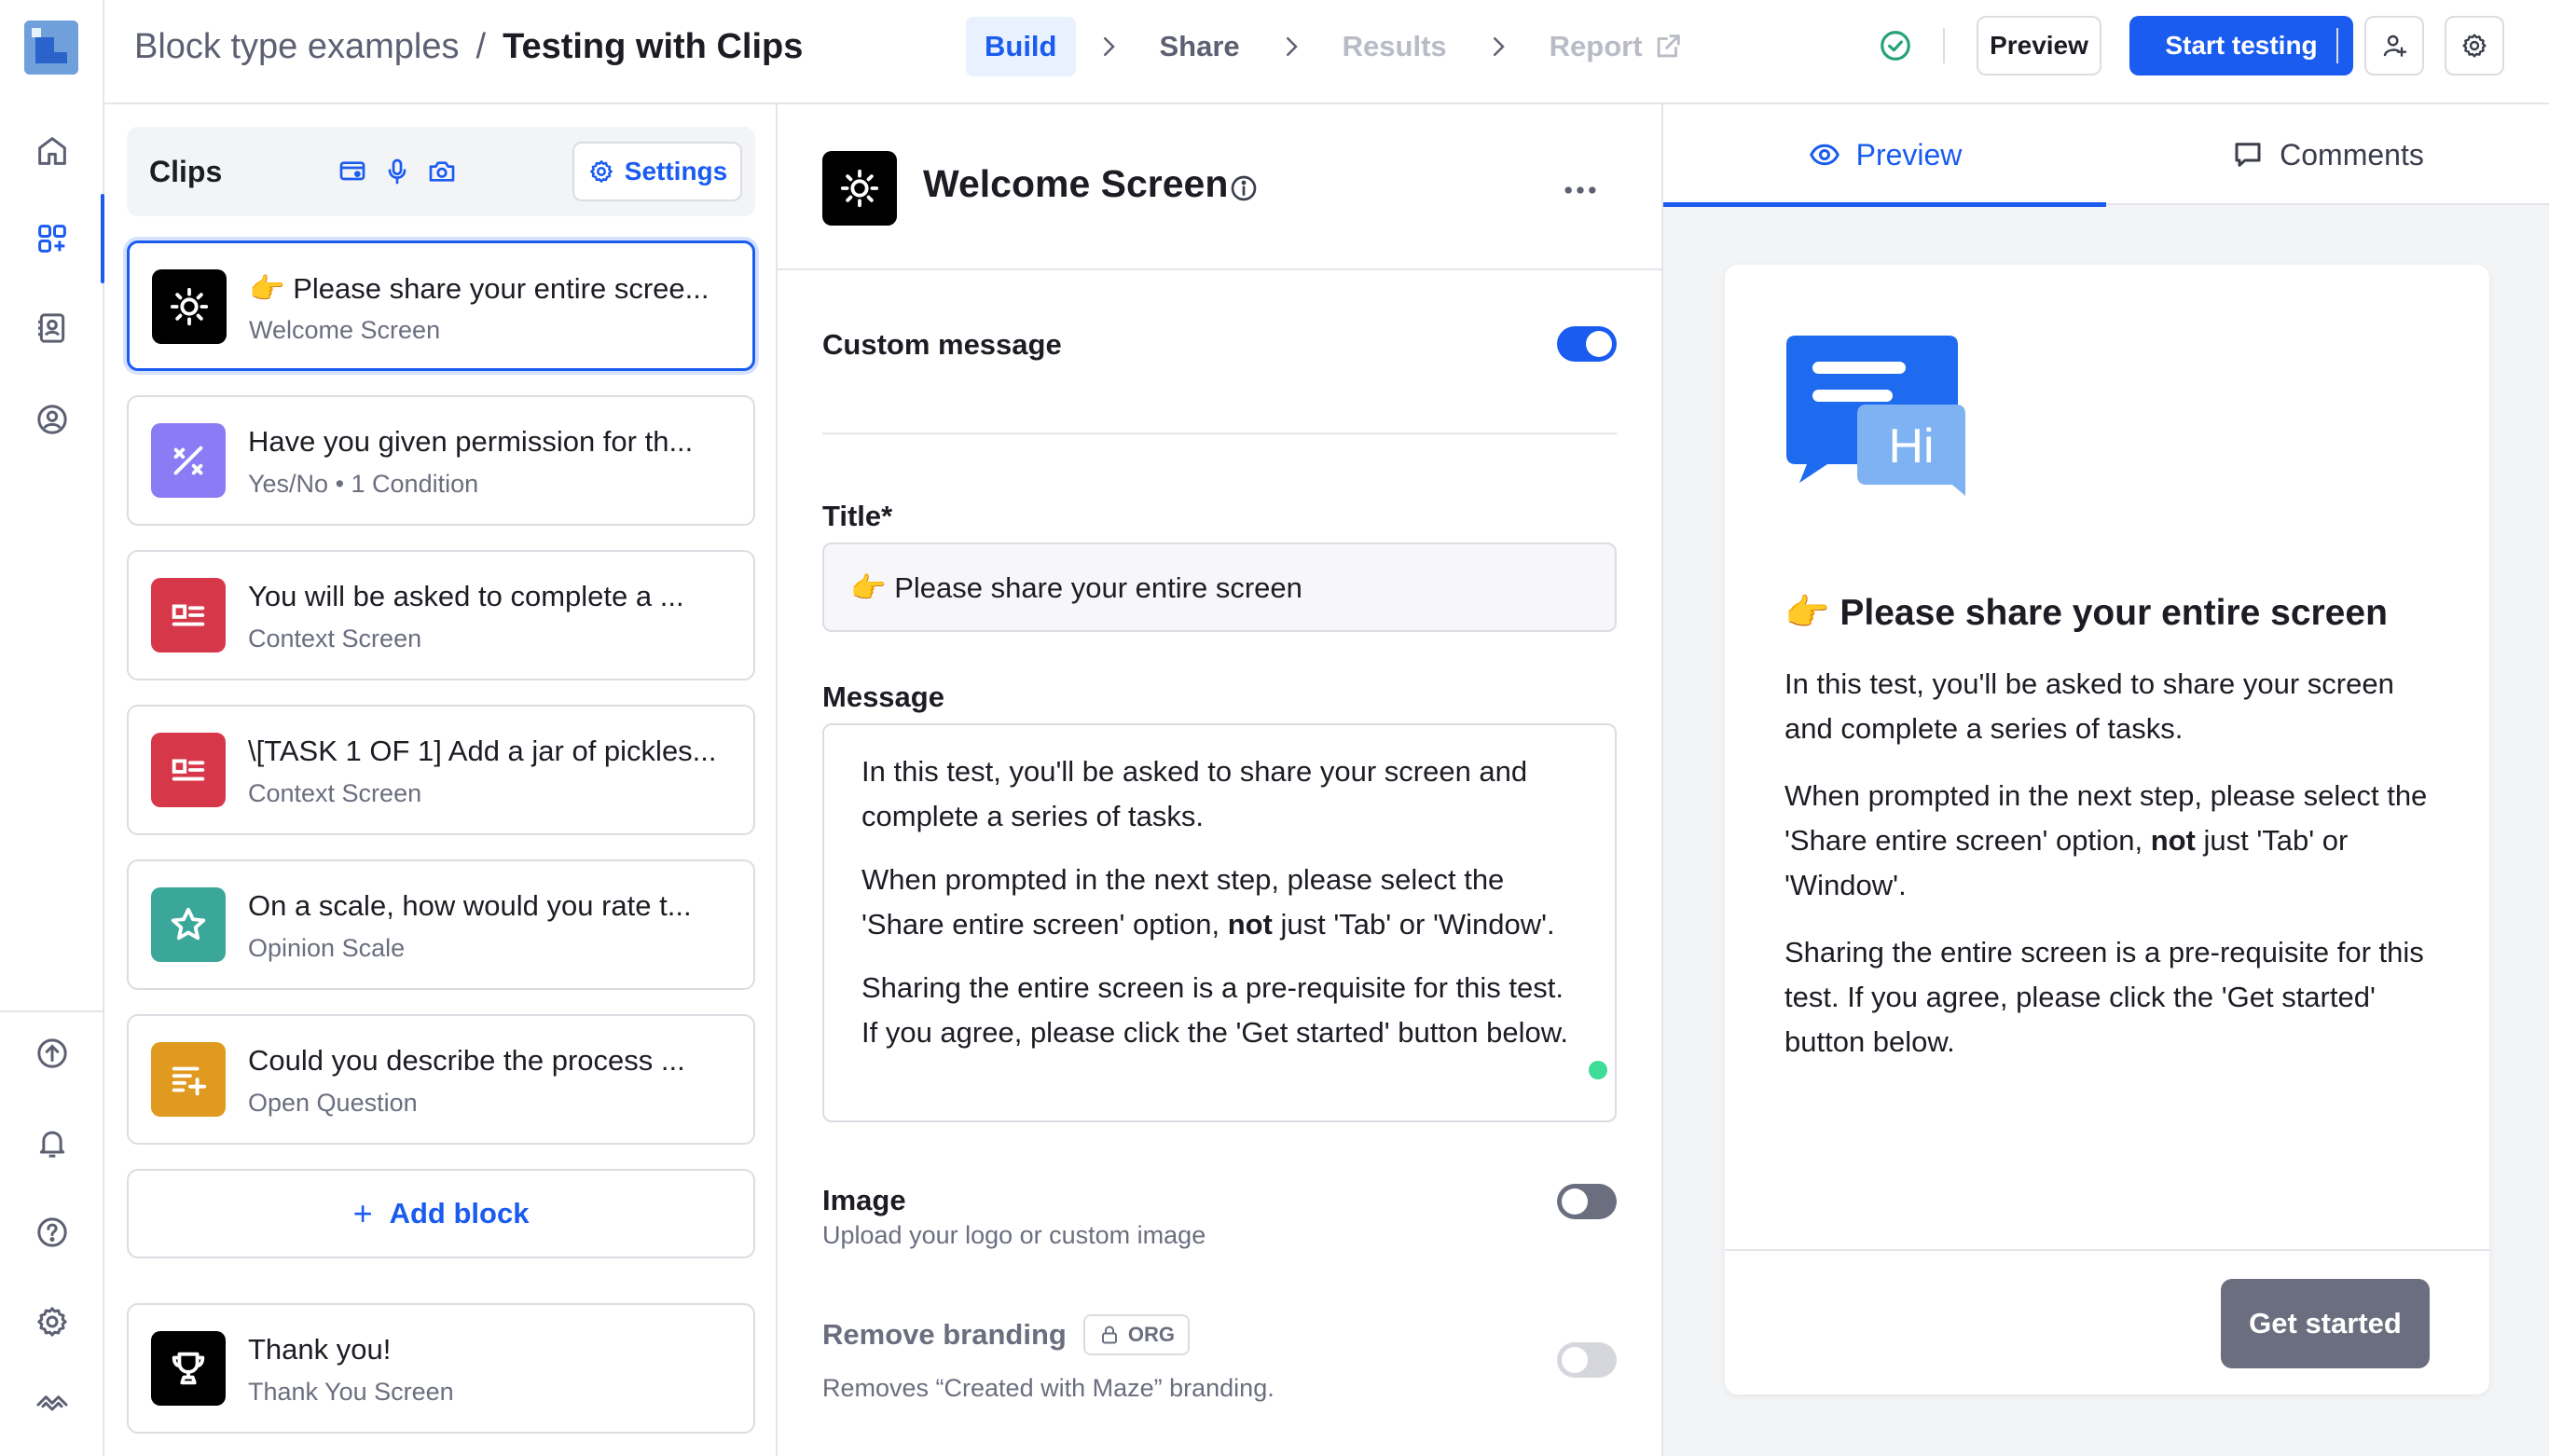 This screenshot has height=1456, width=2549. I want to click on tab-preview: Preview, so click(1885, 155).